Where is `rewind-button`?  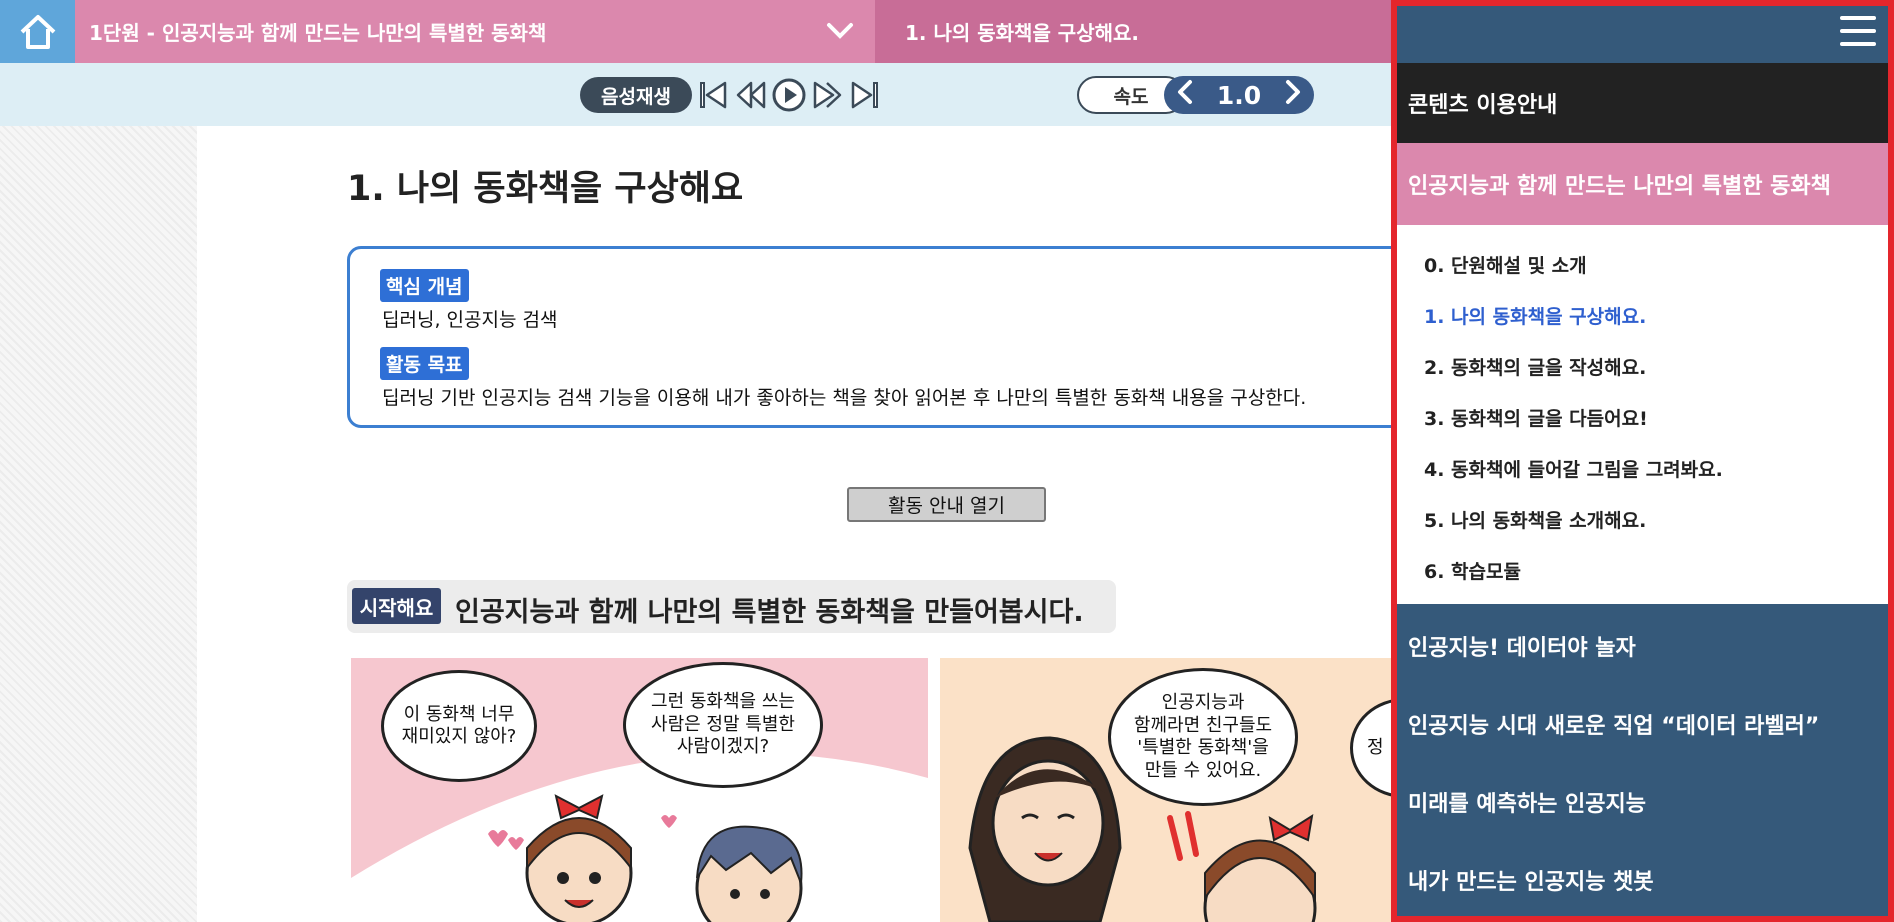
rewind-button is located at coordinates (751, 95).